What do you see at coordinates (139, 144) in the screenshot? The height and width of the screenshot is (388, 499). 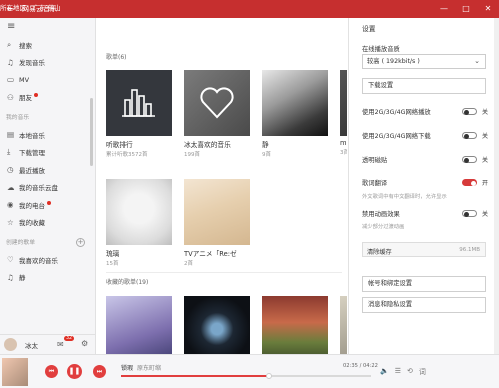 I see `playlist-name: 听歌排行` at bounding box center [139, 144].